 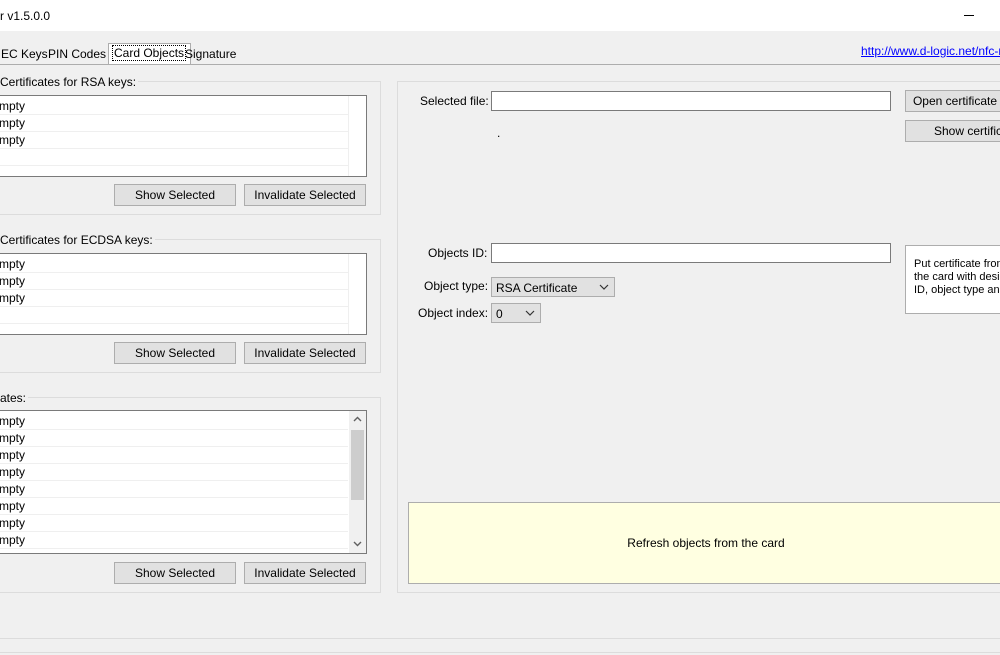 I want to click on rsa-group-title: Certificates for RSA keys:, so click(x=69, y=82).